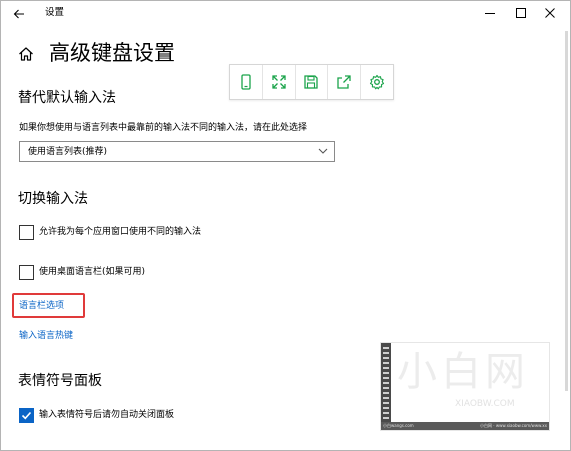  I want to click on checkmark-icon, so click(26, 415).